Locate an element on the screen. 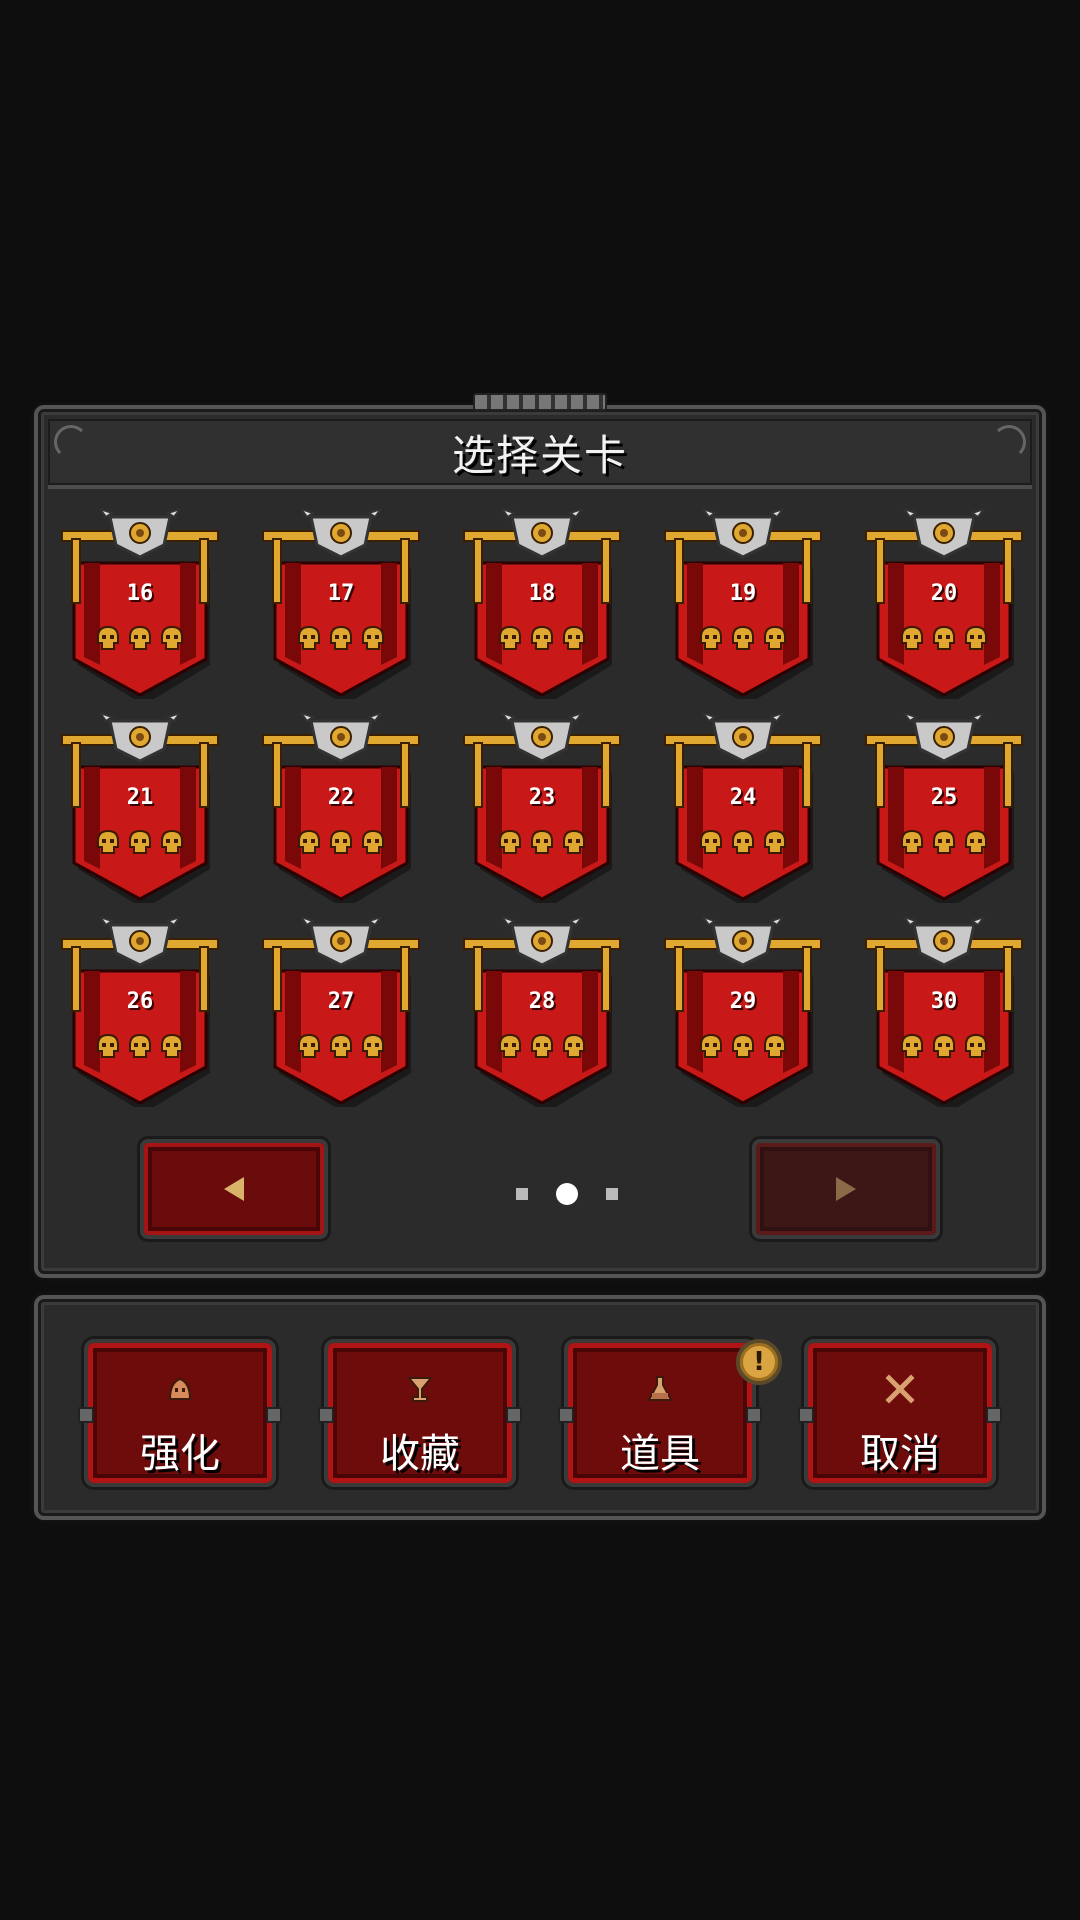  level-number: 29 is located at coordinates (743, 1001).